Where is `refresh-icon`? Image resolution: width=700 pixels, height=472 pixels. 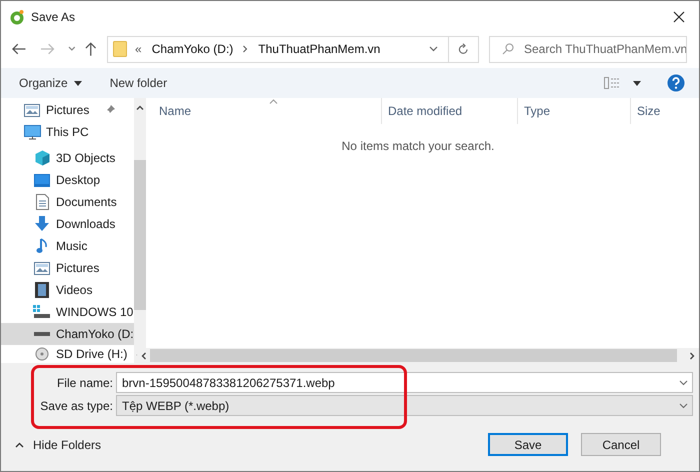 refresh-icon is located at coordinates (463, 49).